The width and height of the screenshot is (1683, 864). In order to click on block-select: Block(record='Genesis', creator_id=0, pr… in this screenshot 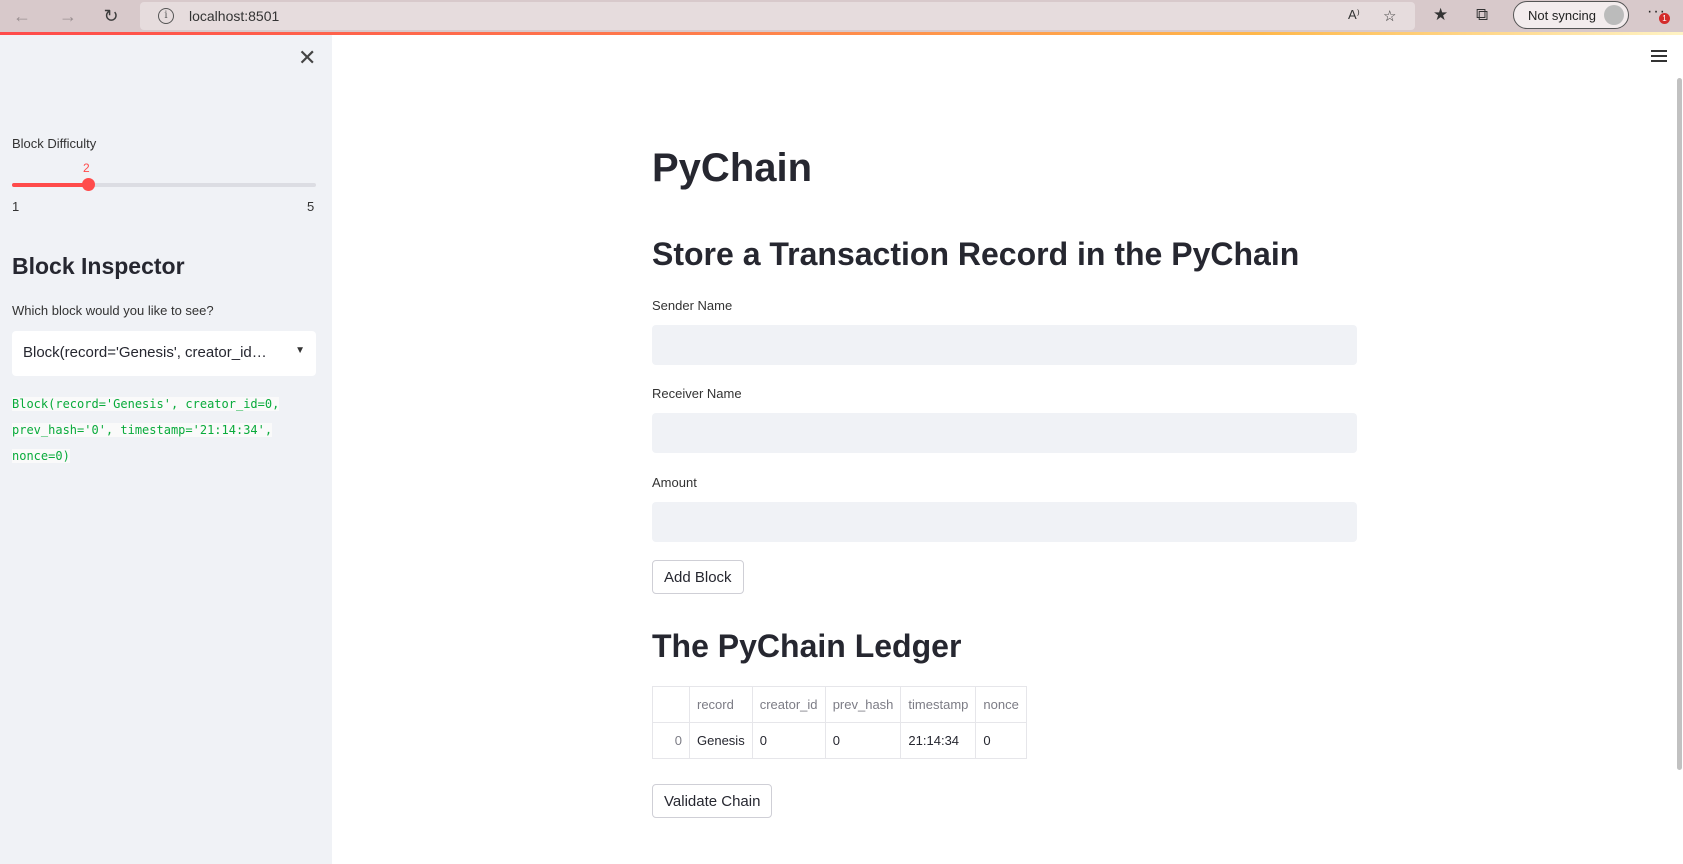, I will do `click(164, 353)`.